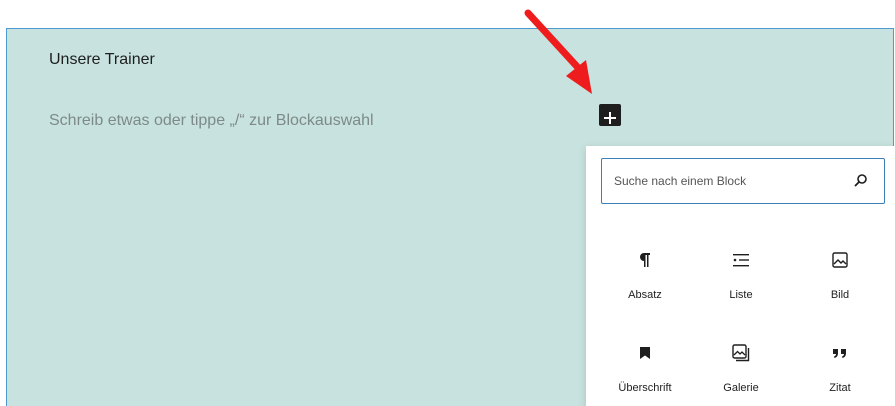 The width and height of the screenshot is (895, 406). What do you see at coordinates (729, 180) in the screenshot?
I see `block-search-input` at bounding box center [729, 180].